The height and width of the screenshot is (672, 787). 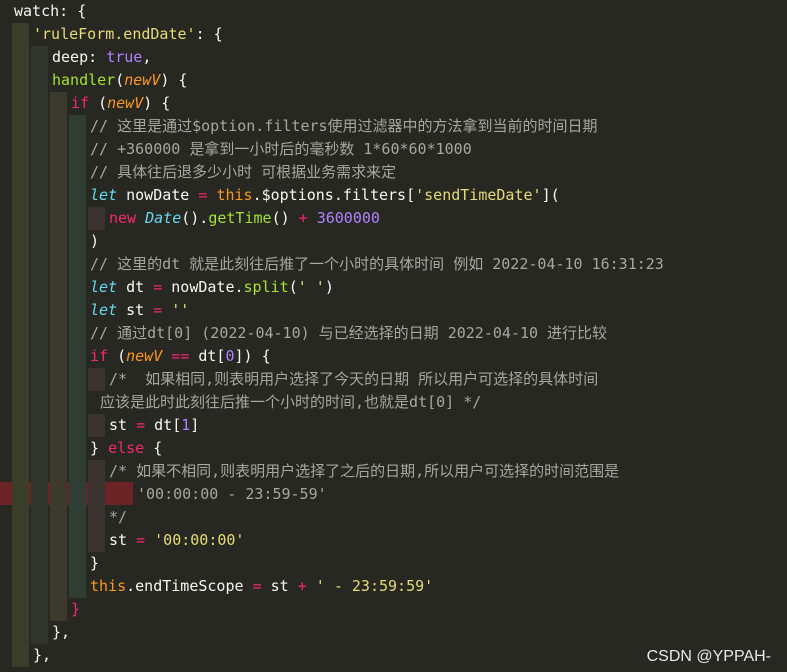 I want to click on code-token: ], so click(x=195, y=425).